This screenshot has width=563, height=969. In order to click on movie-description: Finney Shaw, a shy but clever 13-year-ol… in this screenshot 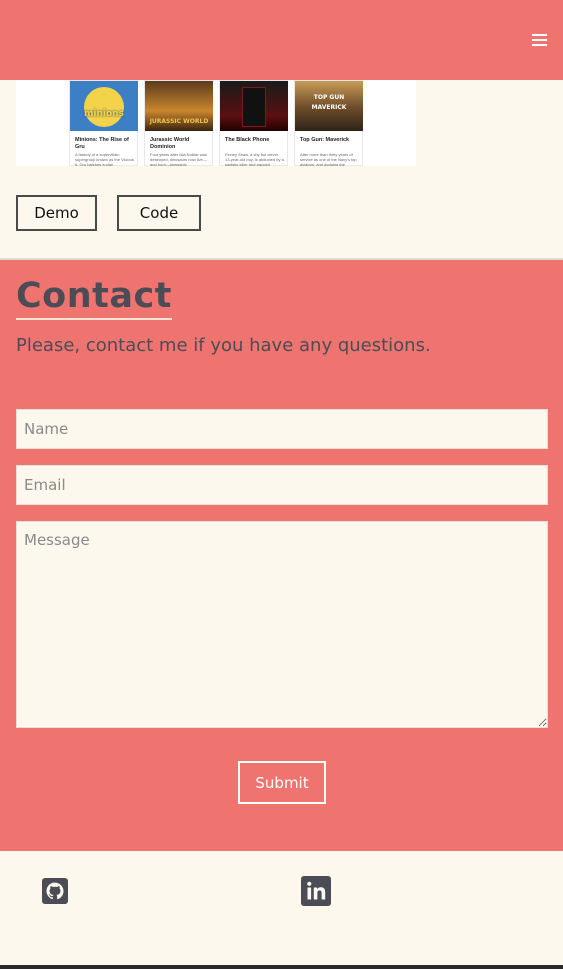, I will do `click(254, 159)`.